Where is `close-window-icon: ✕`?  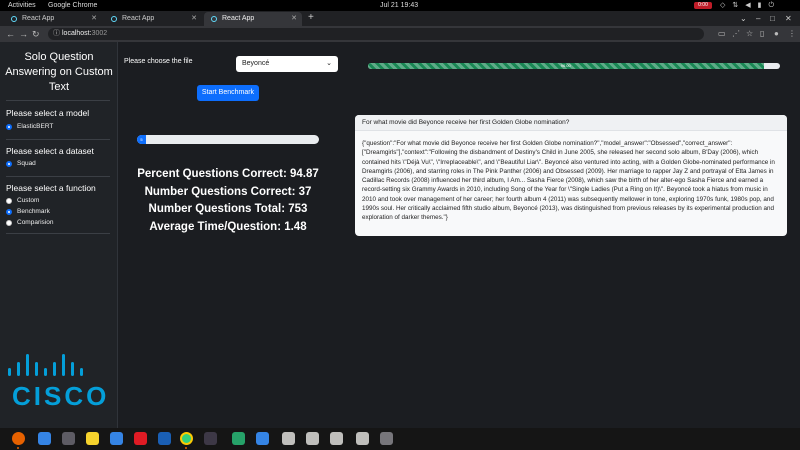 close-window-icon: ✕ is located at coordinates (788, 18).